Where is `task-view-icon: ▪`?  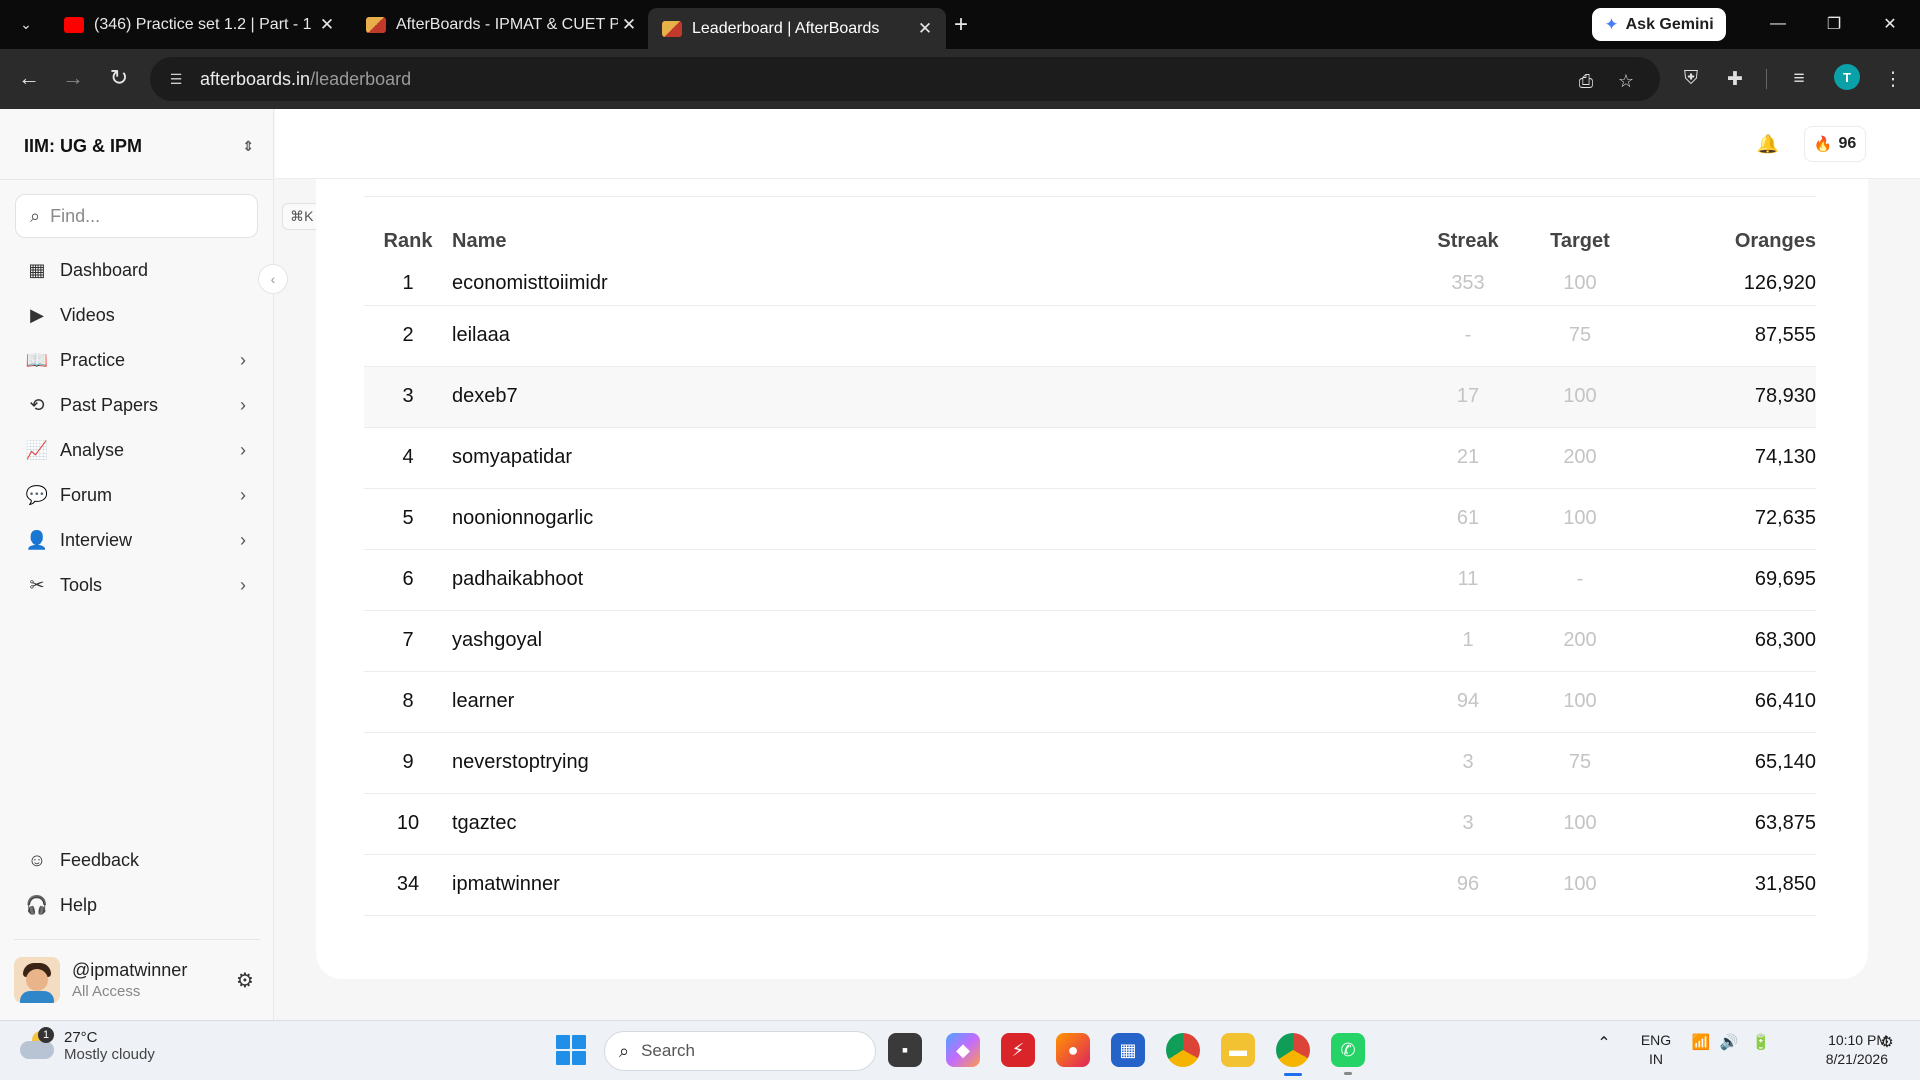
task-view-icon: ▪ is located at coordinates (905, 1050).